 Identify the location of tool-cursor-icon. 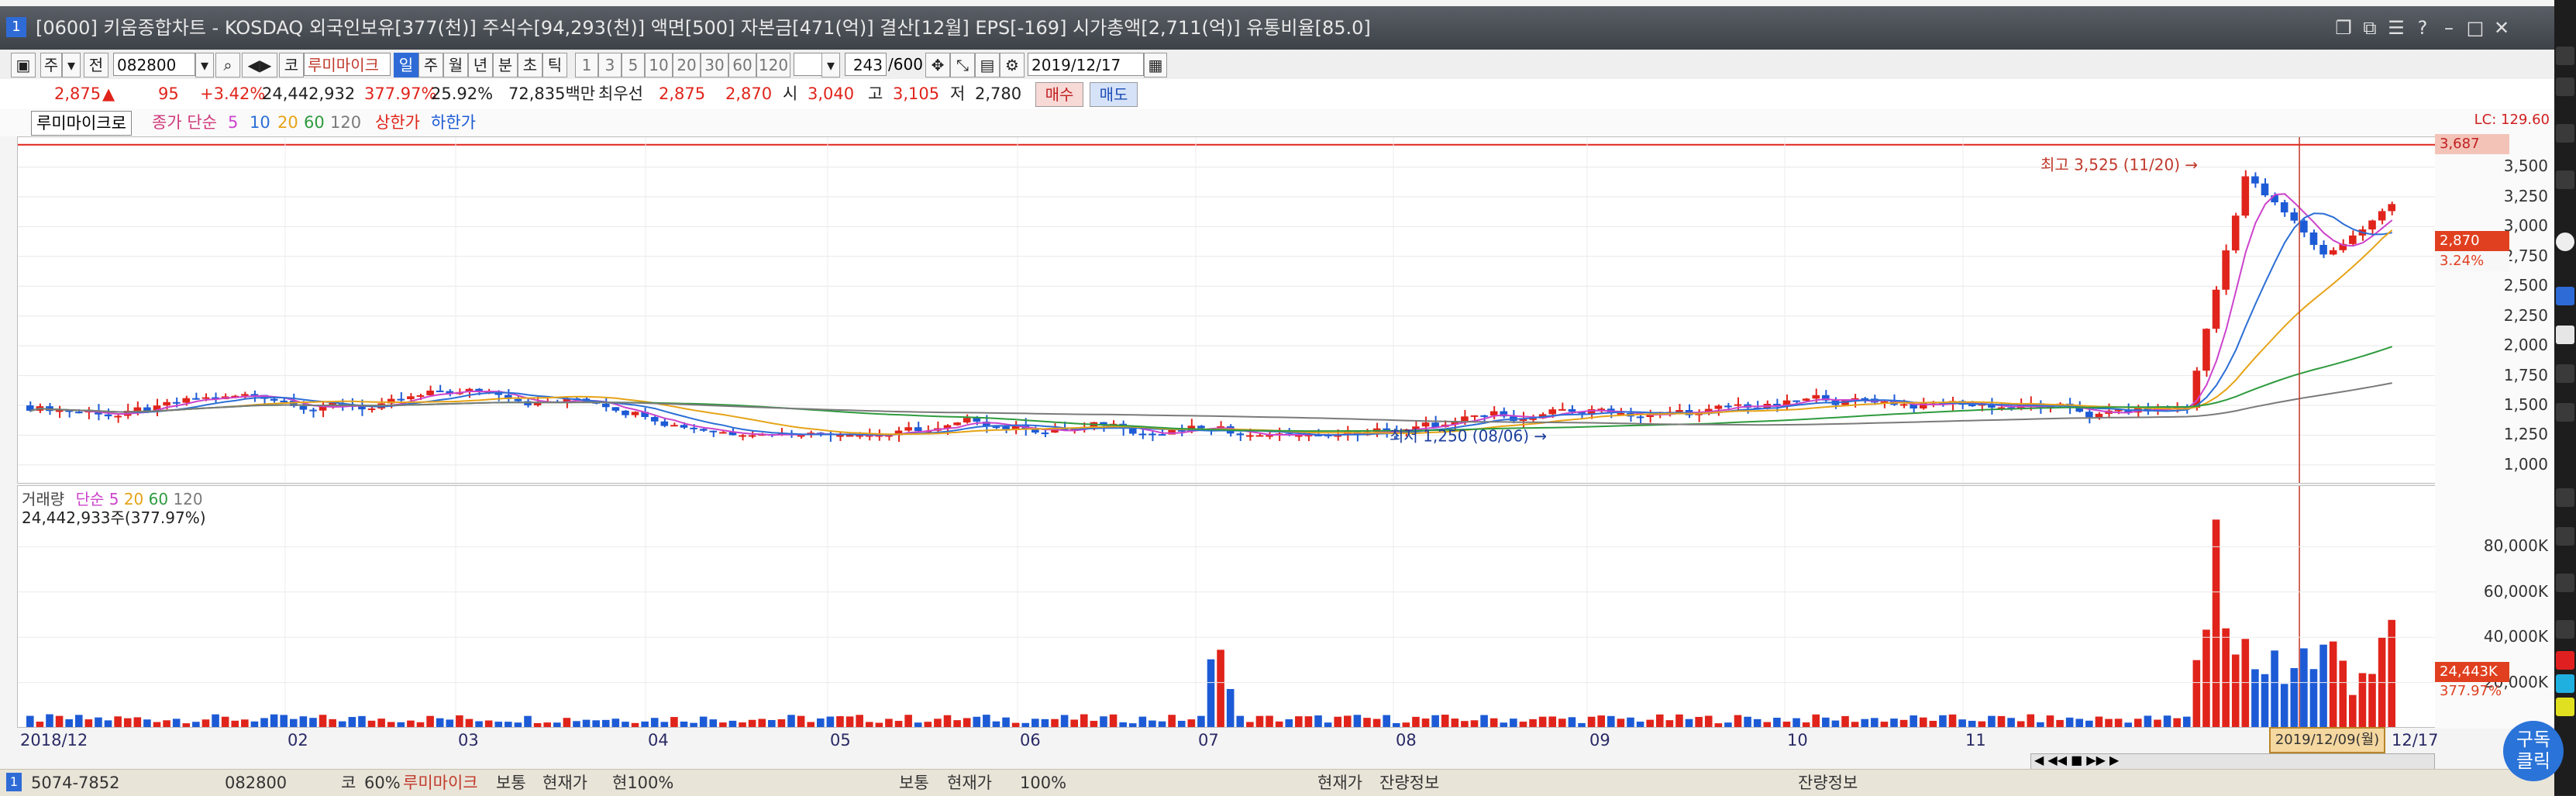
(2565, 56).